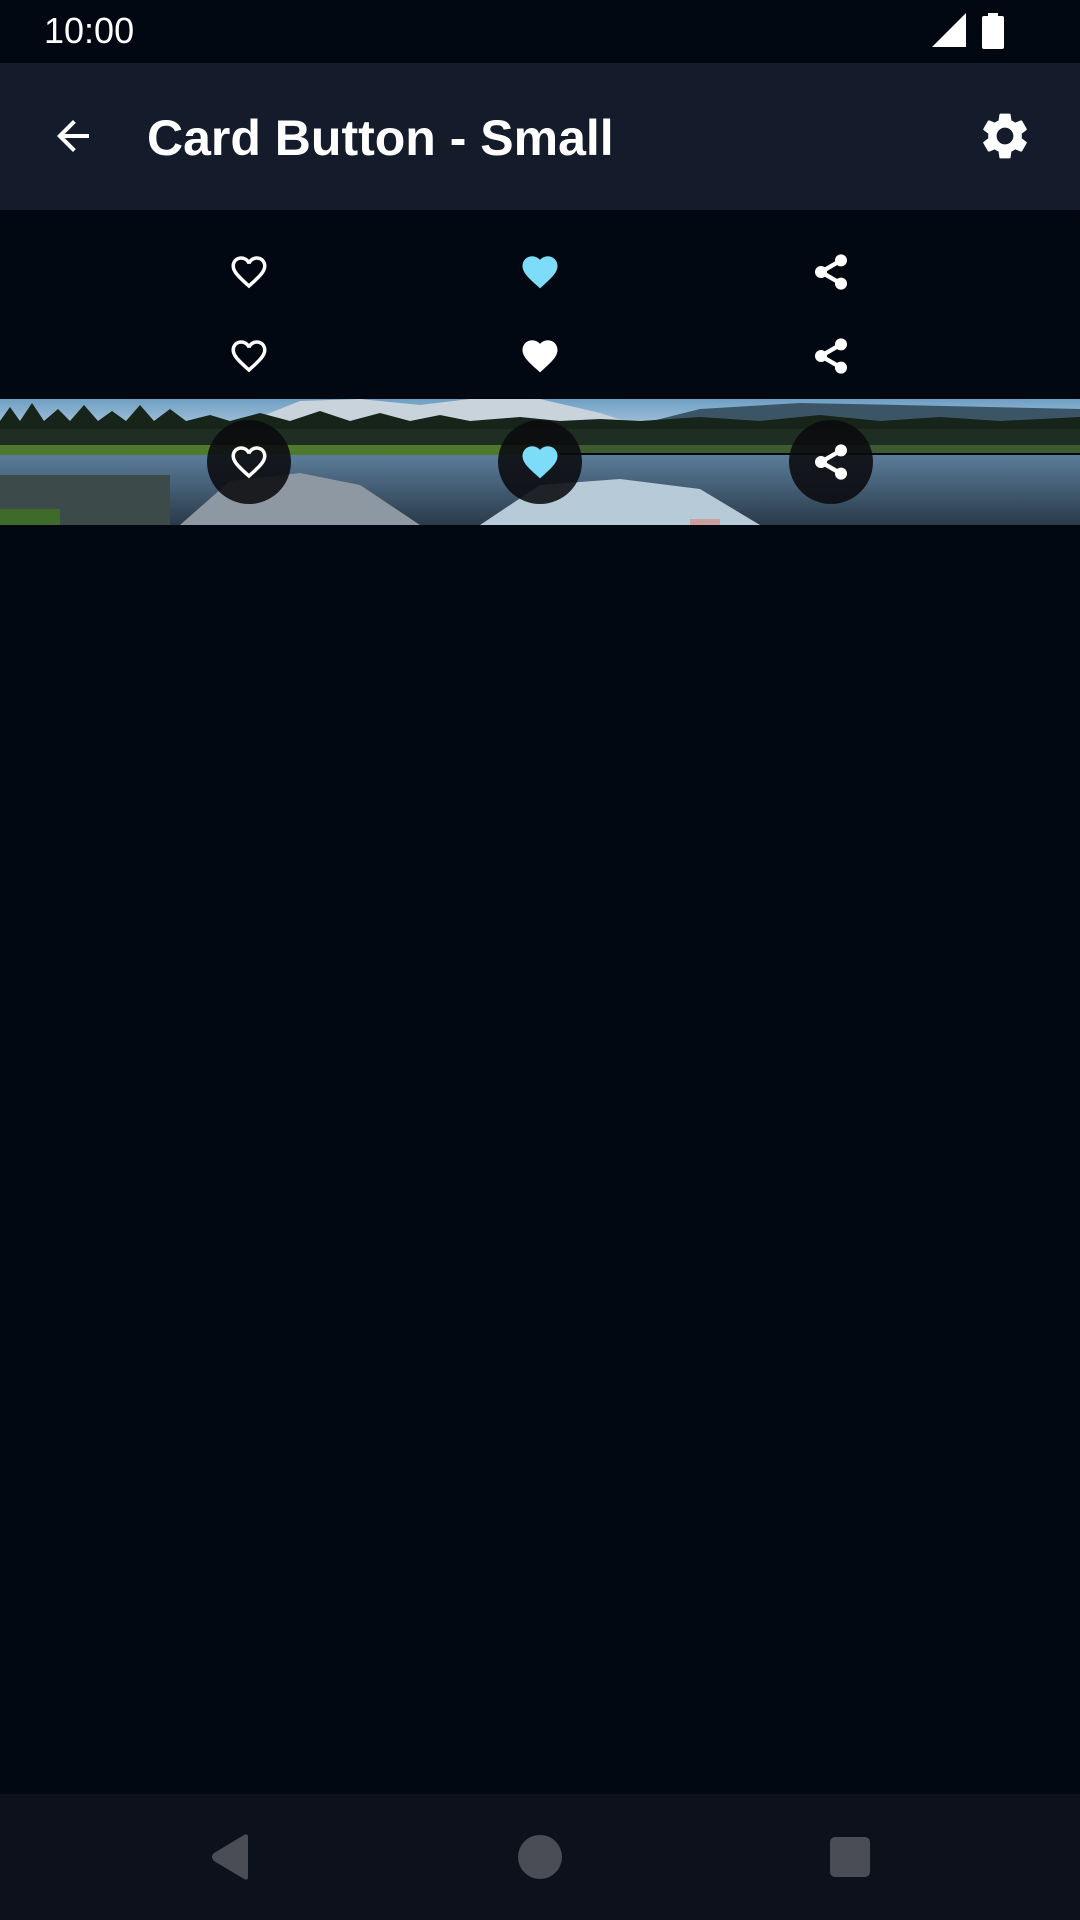 The image size is (1080, 1920). Describe the element at coordinates (993, 31) in the screenshot. I see `battery-icon` at that location.